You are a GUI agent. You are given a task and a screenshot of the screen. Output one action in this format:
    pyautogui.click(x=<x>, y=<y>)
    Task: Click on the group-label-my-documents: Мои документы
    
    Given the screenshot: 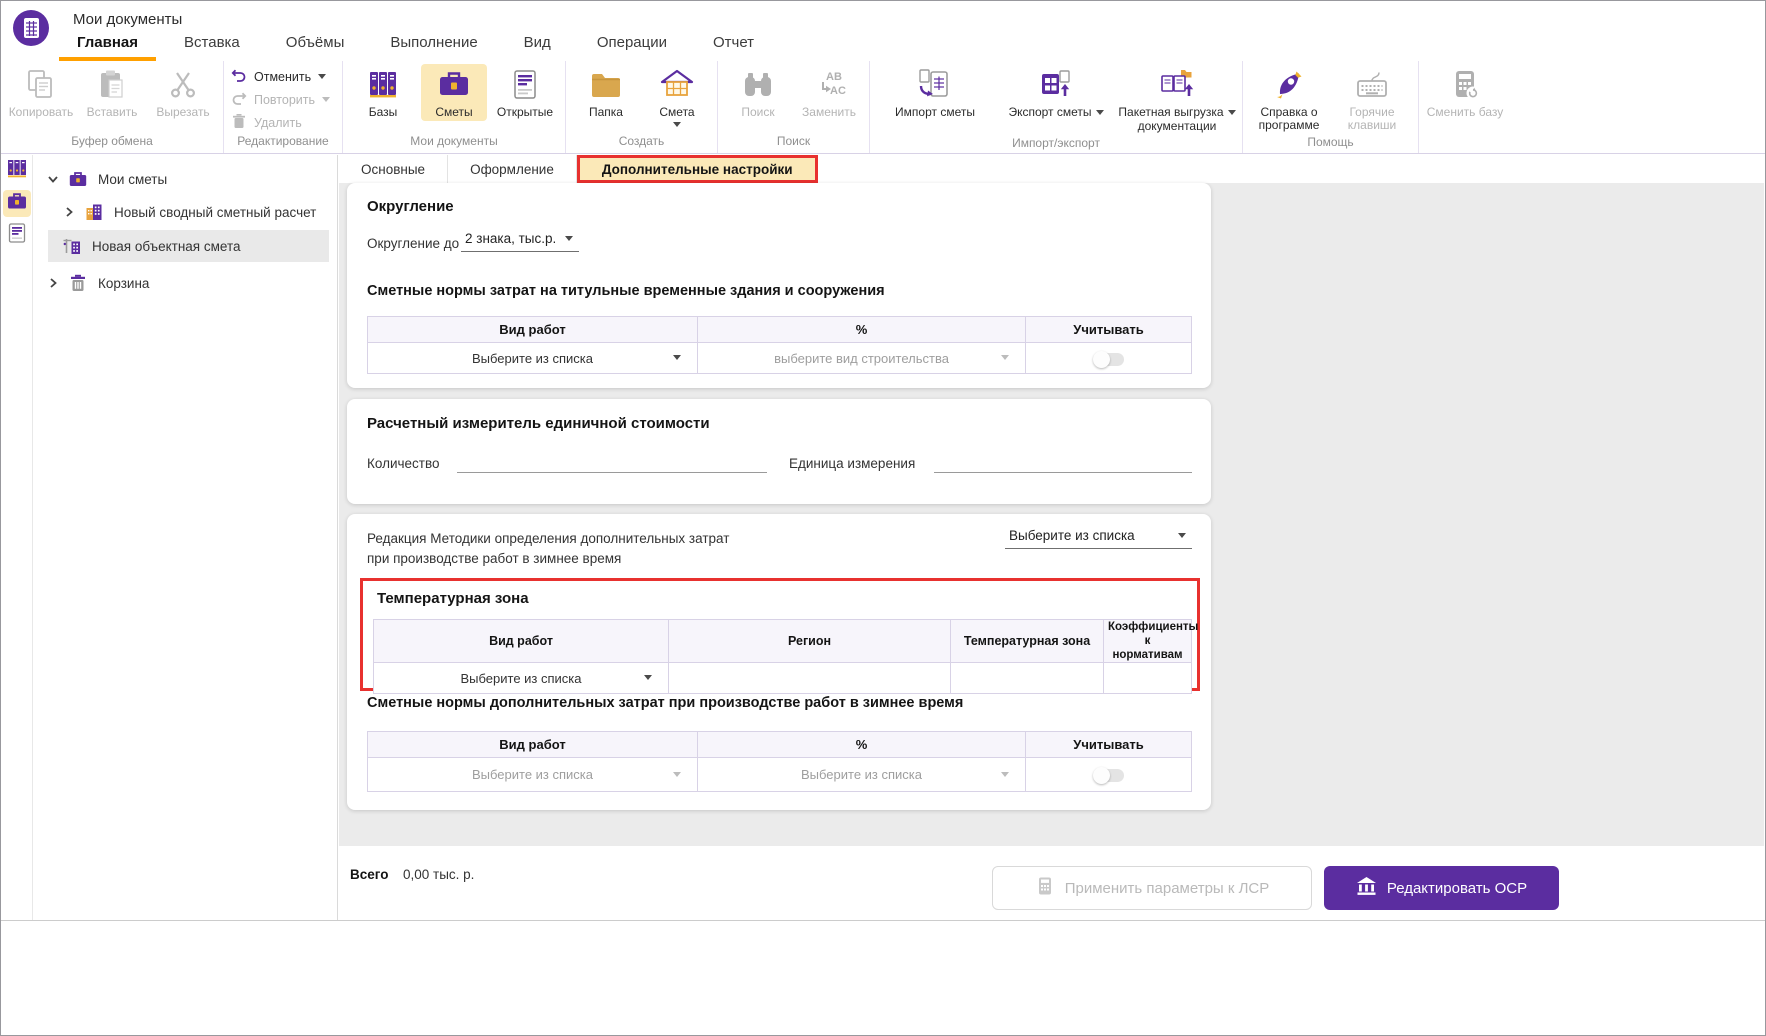 What is the action you would take?
    pyautogui.click(x=454, y=141)
    